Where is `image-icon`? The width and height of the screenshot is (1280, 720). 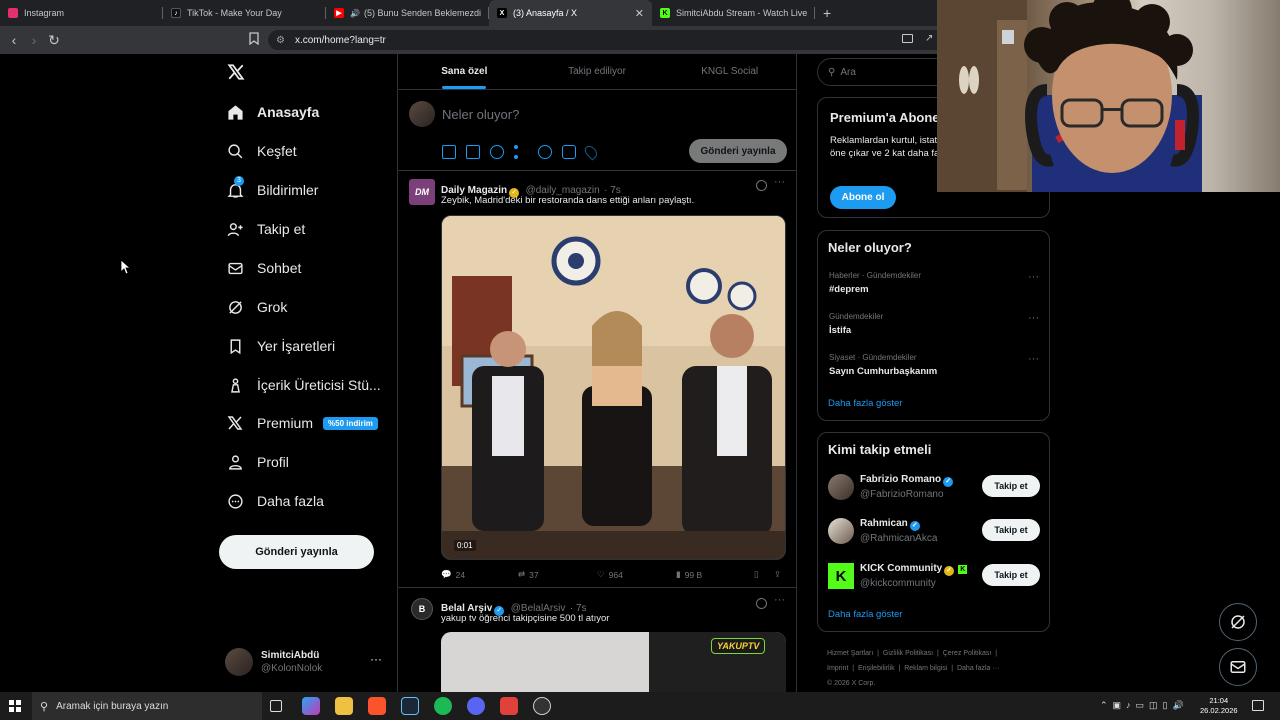
image-icon is located at coordinates (449, 152).